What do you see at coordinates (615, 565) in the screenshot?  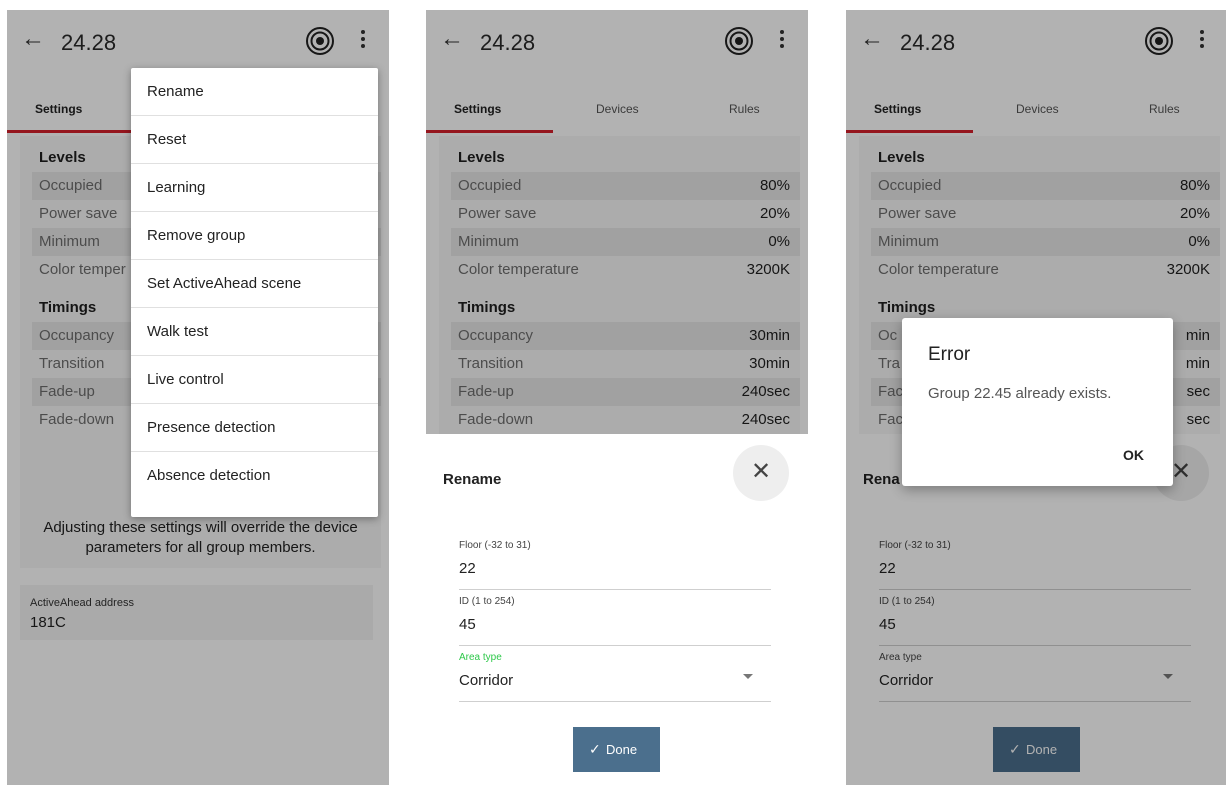 I see `floor-field: Floor (-32 to 31) 22` at bounding box center [615, 565].